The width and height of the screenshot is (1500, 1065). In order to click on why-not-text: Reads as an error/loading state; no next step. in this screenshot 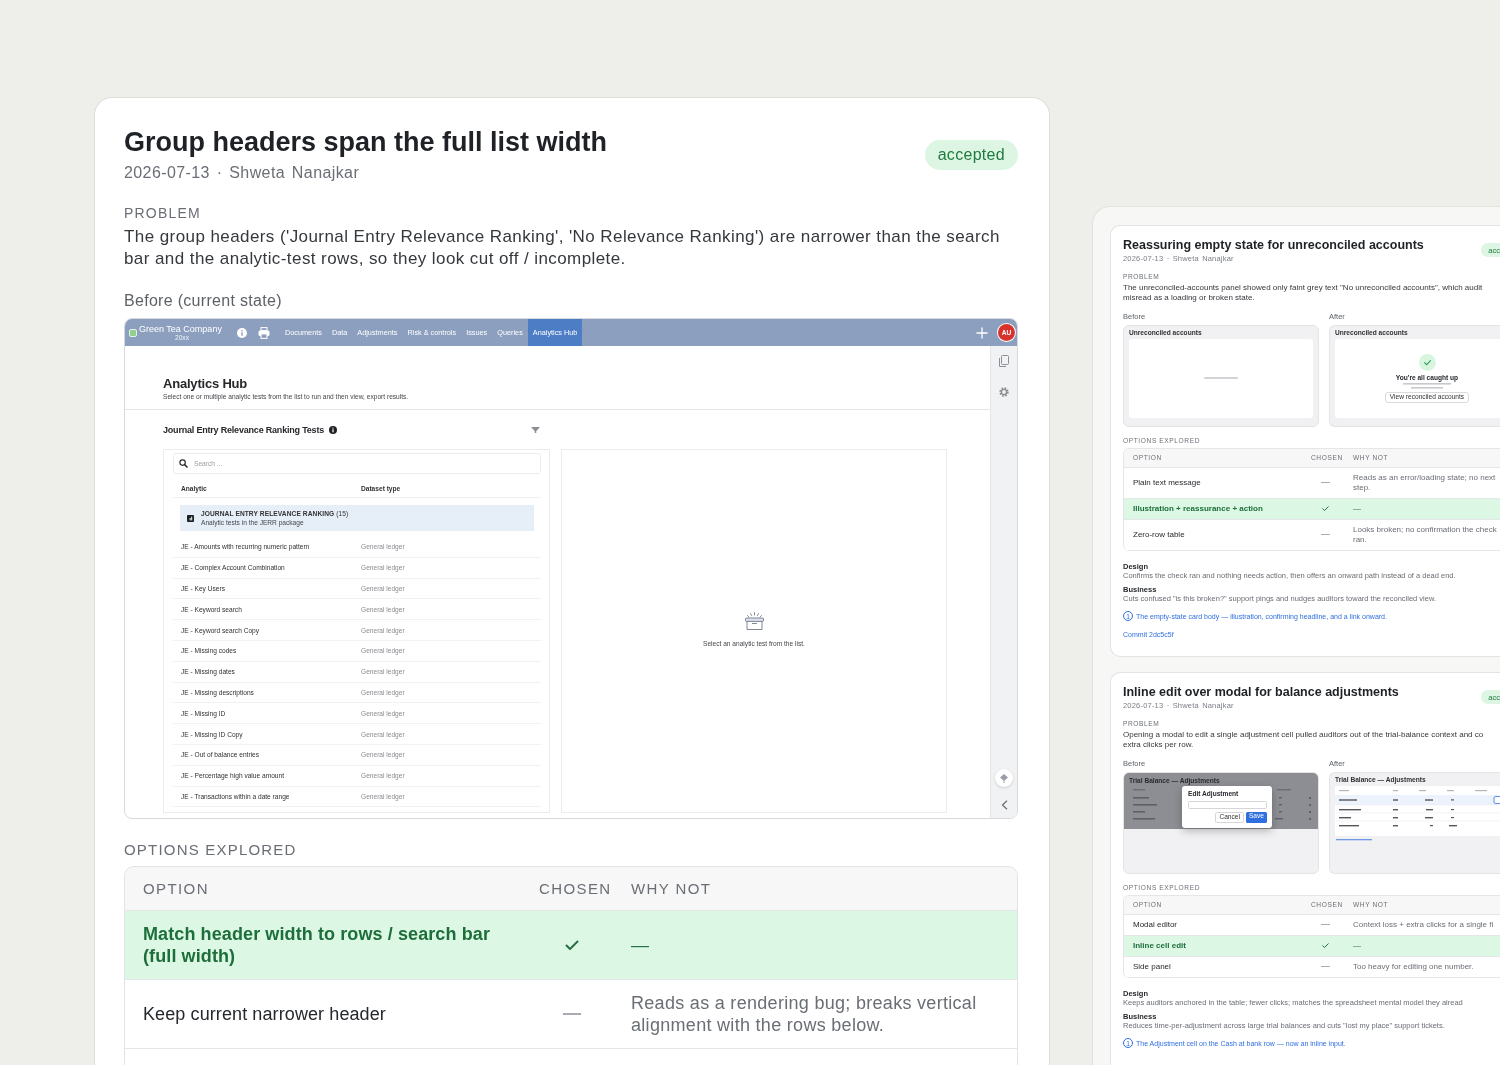, I will do `click(1424, 482)`.